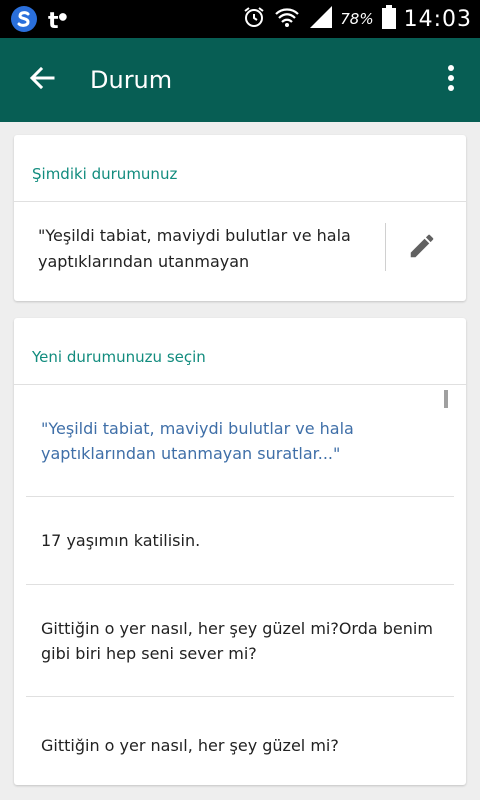  What do you see at coordinates (105, 174) in the screenshot?
I see `current-status-label: Şimdiki durumunuz` at bounding box center [105, 174].